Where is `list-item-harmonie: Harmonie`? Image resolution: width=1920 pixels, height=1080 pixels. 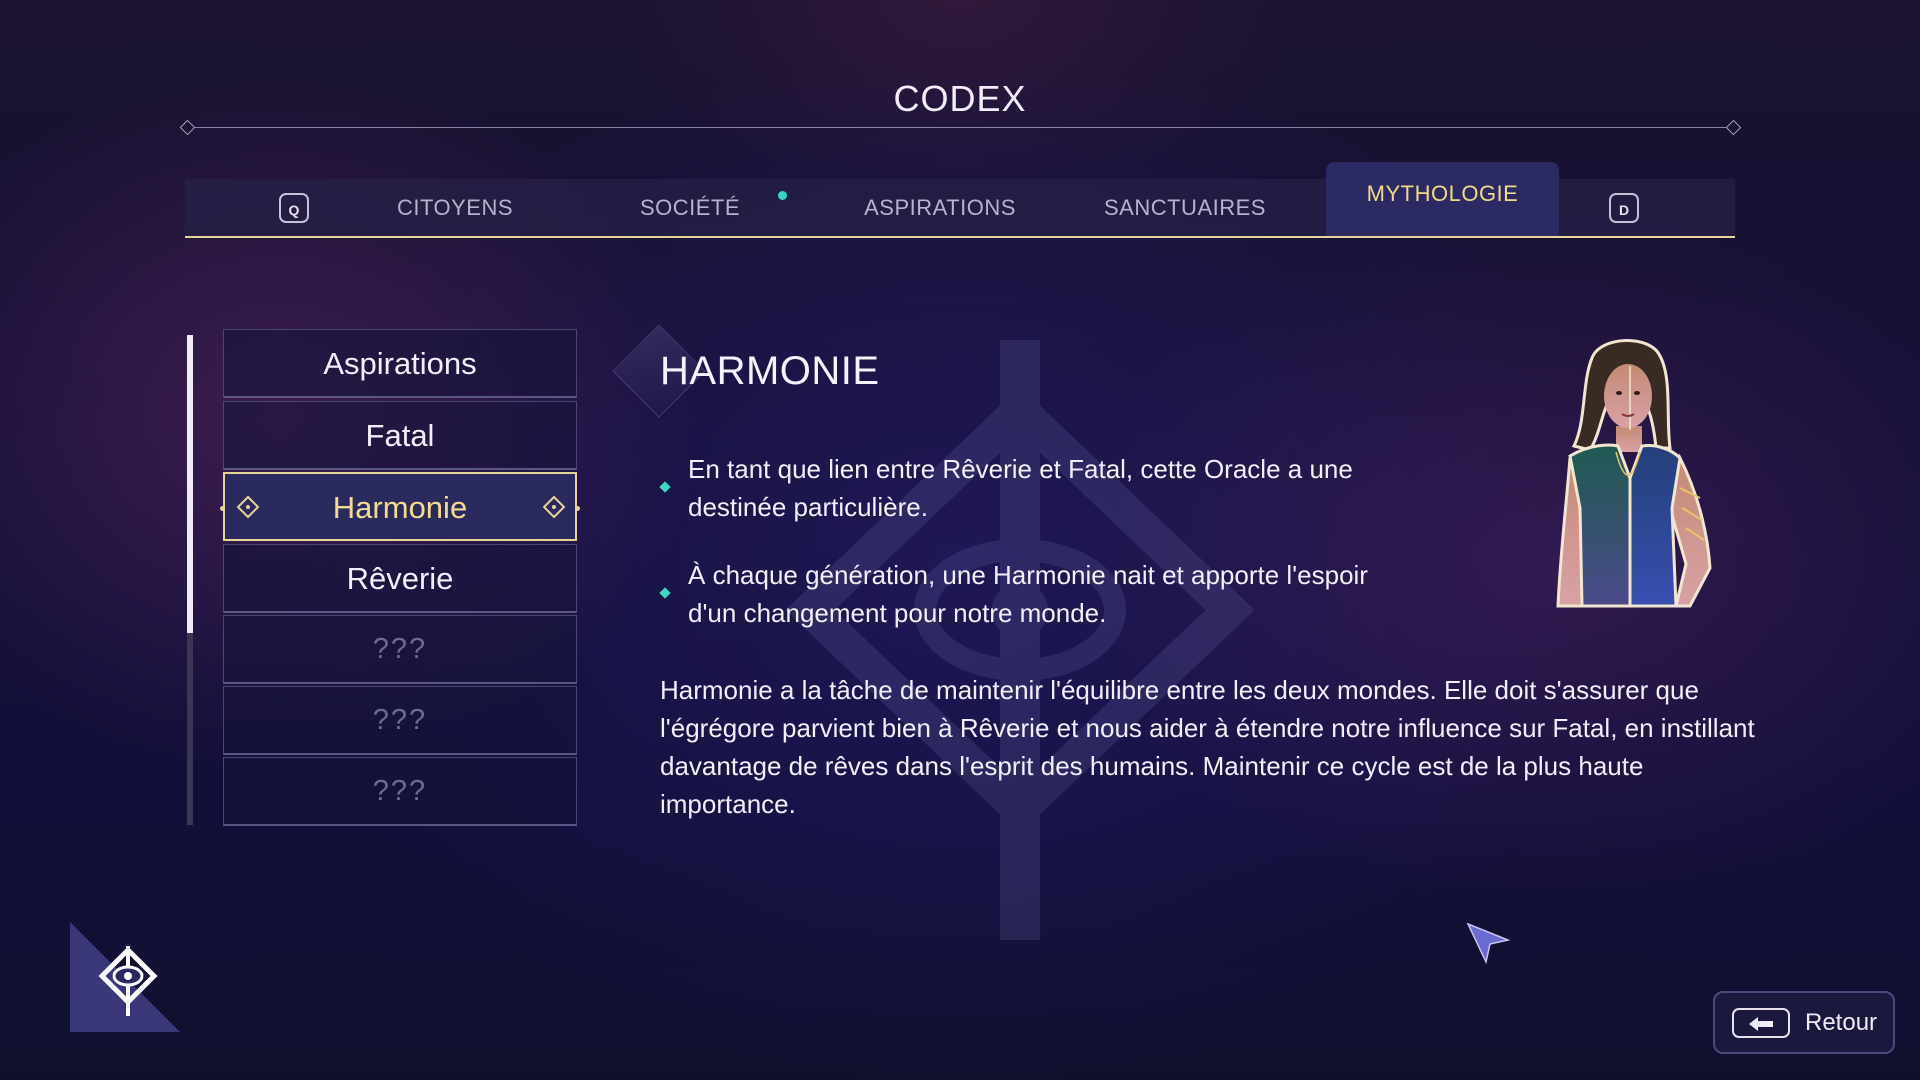 list-item-harmonie: Harmonie is located at coordinates (400, 506).